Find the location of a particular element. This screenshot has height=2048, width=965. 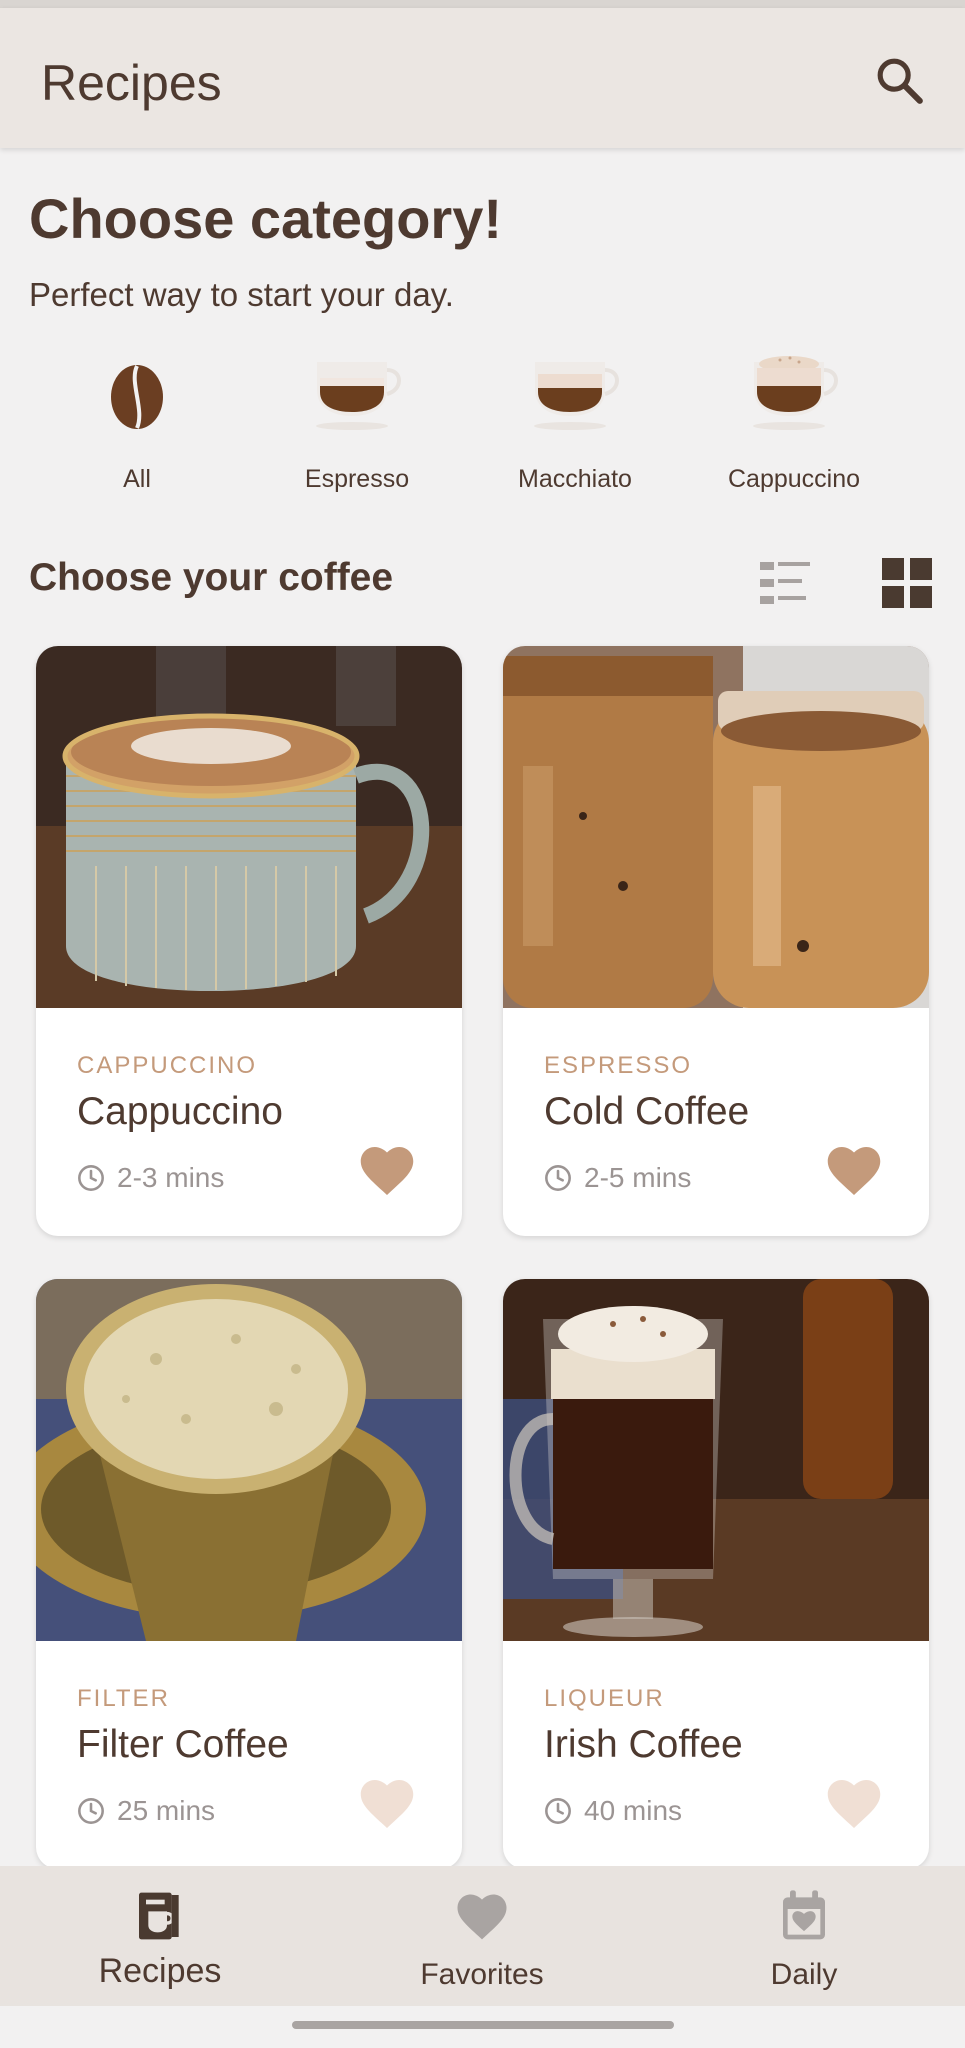

grid-view-icon is located at coordinates (907, 583).